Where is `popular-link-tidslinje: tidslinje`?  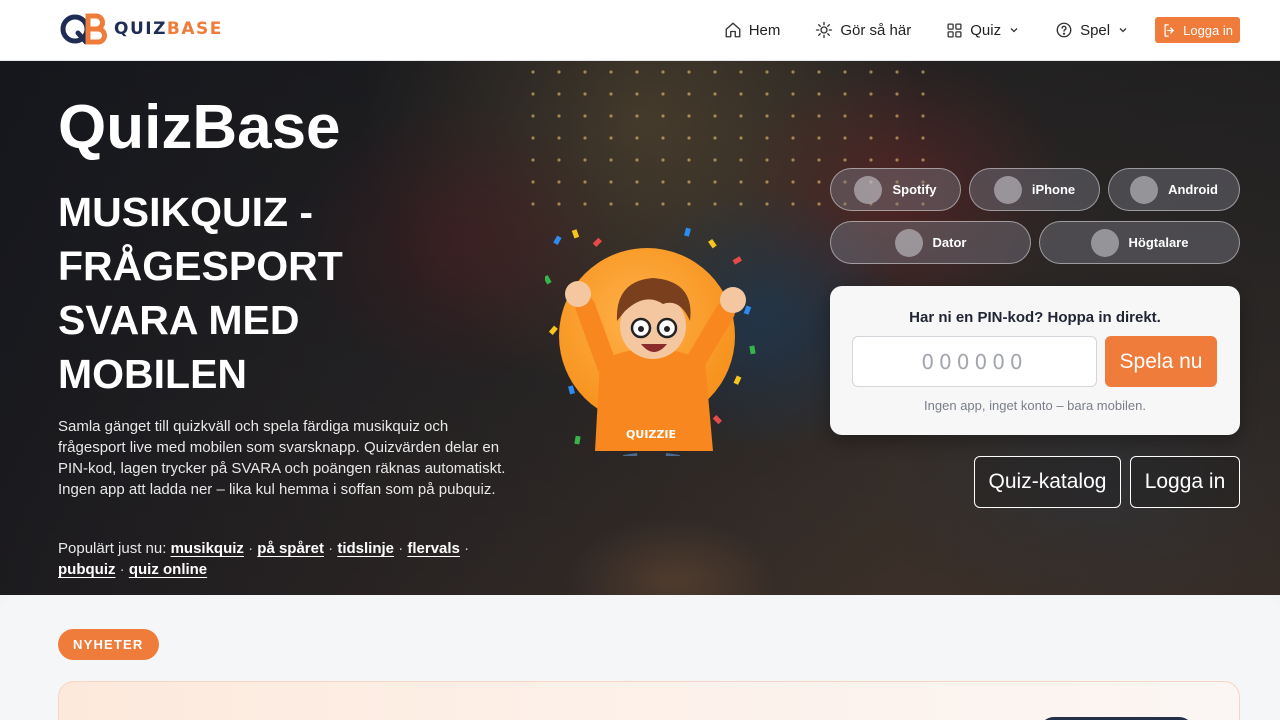 popular-link-tidslinje: tidslinje is located at coordinates (365, 548).